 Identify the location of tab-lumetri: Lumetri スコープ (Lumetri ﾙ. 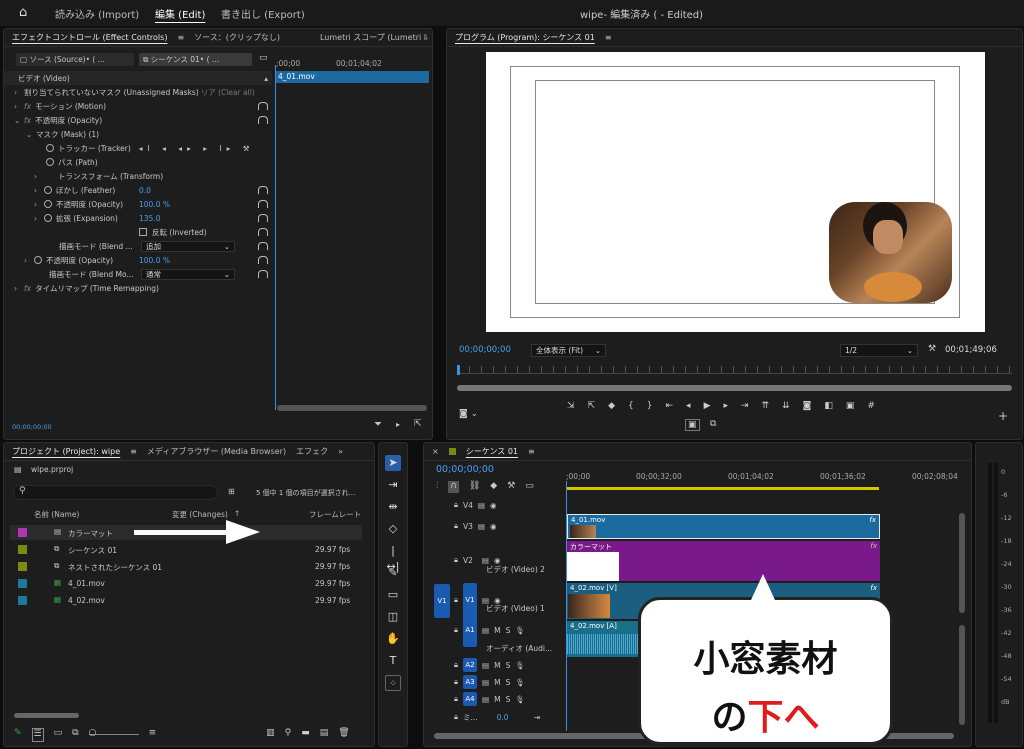
(374, 37).